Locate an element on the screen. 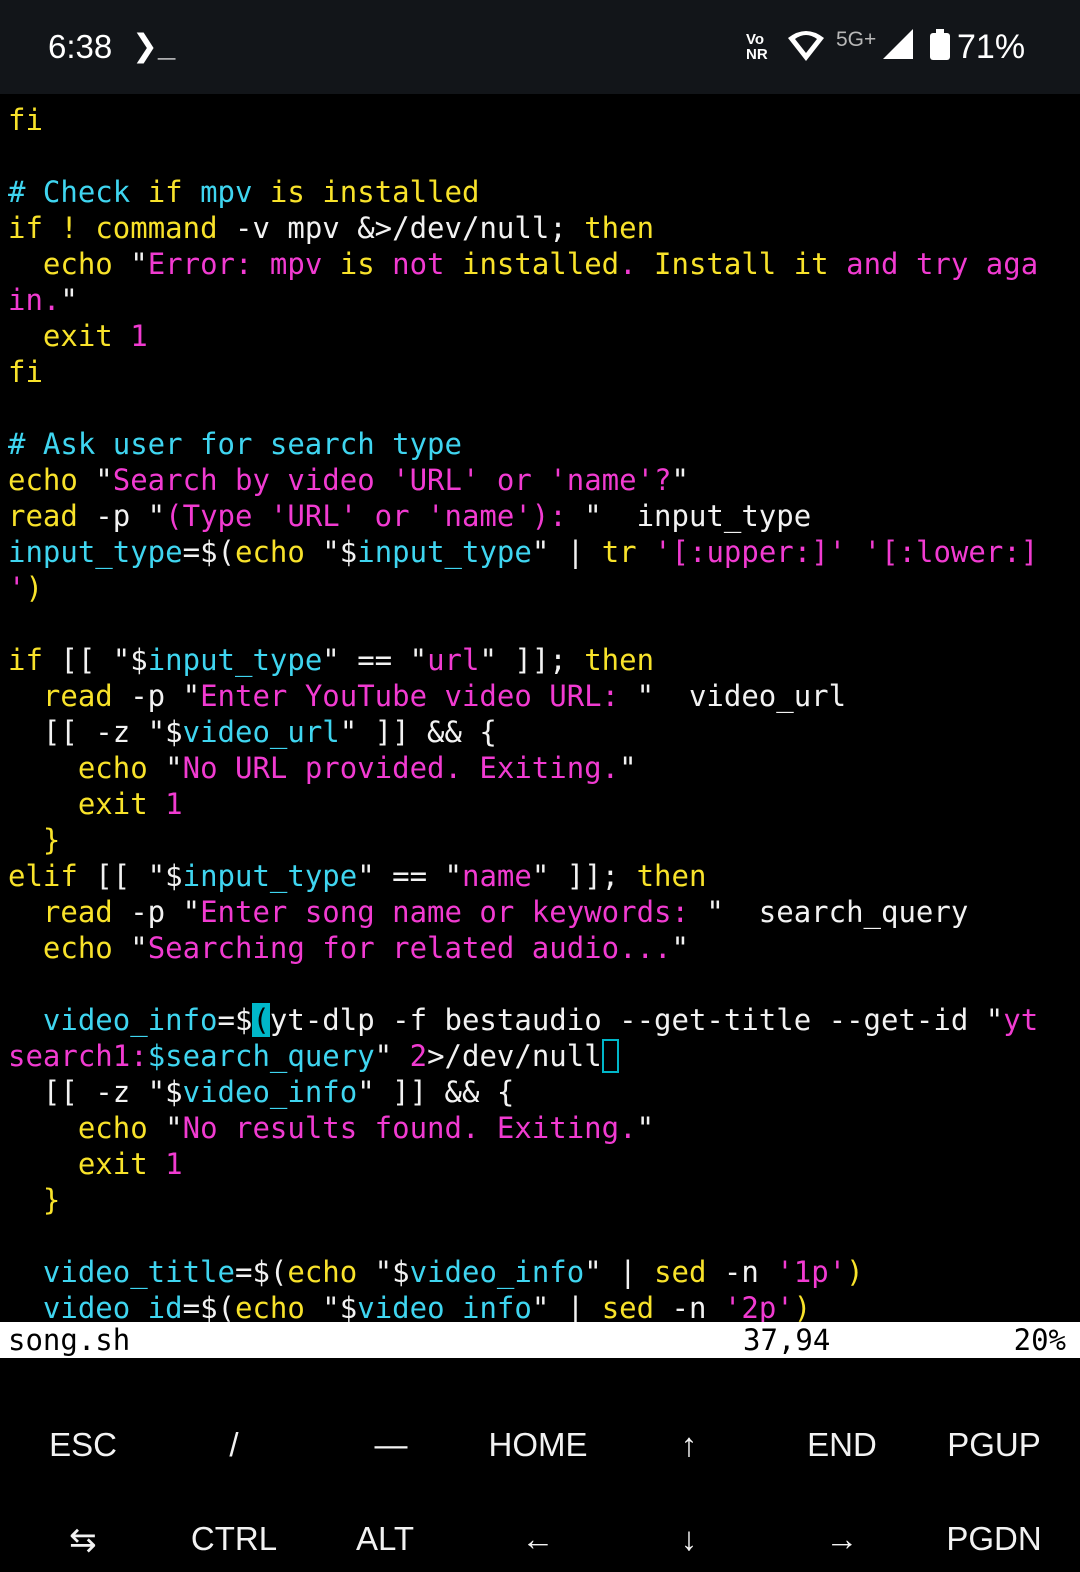 This screenshot has width=1080, height=1572. alt-key: ALT is located at coordinates (385, 1538).